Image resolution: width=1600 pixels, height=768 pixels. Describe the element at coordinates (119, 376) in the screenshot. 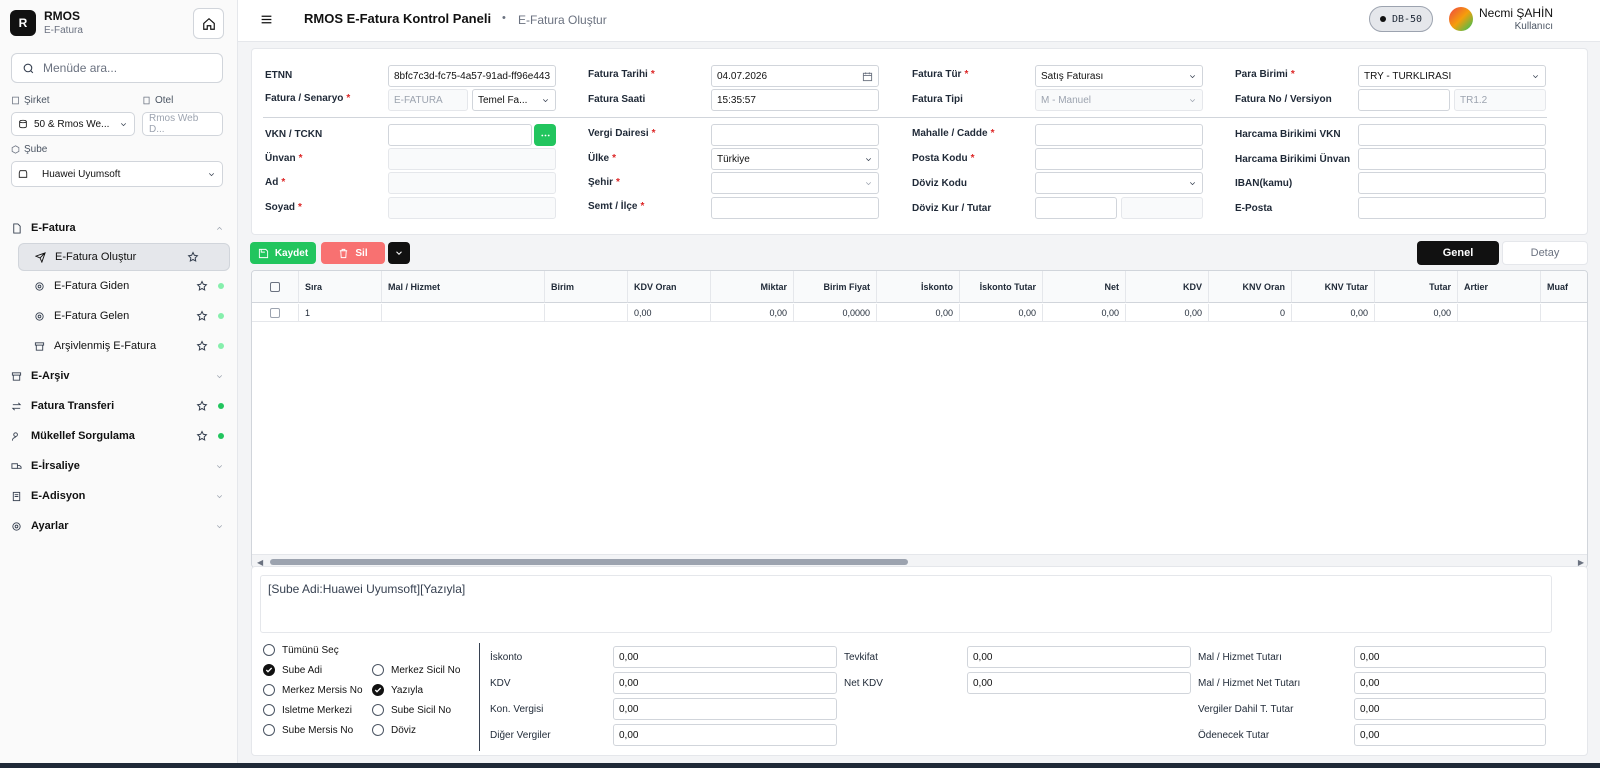

I see `nav-e-arsiv: E-Arşiv` at that location.